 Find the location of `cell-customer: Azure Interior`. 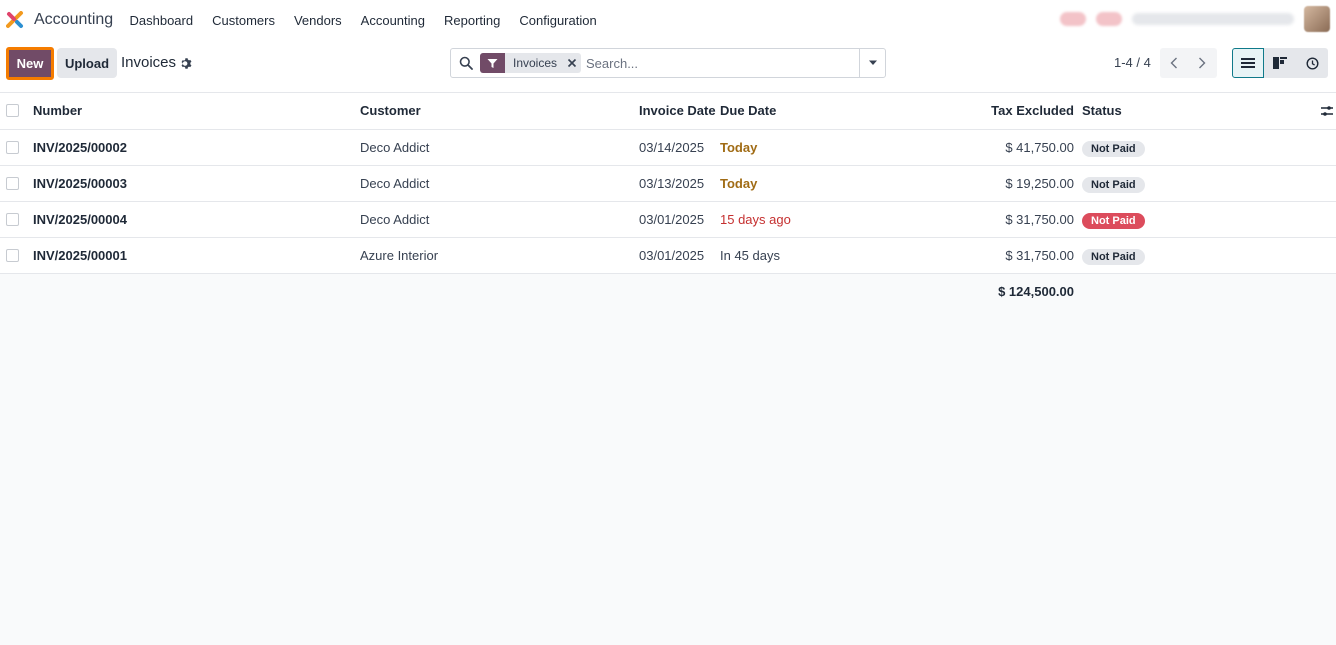

cell-customer: Azure Interior is located at coordinates (399, 255).